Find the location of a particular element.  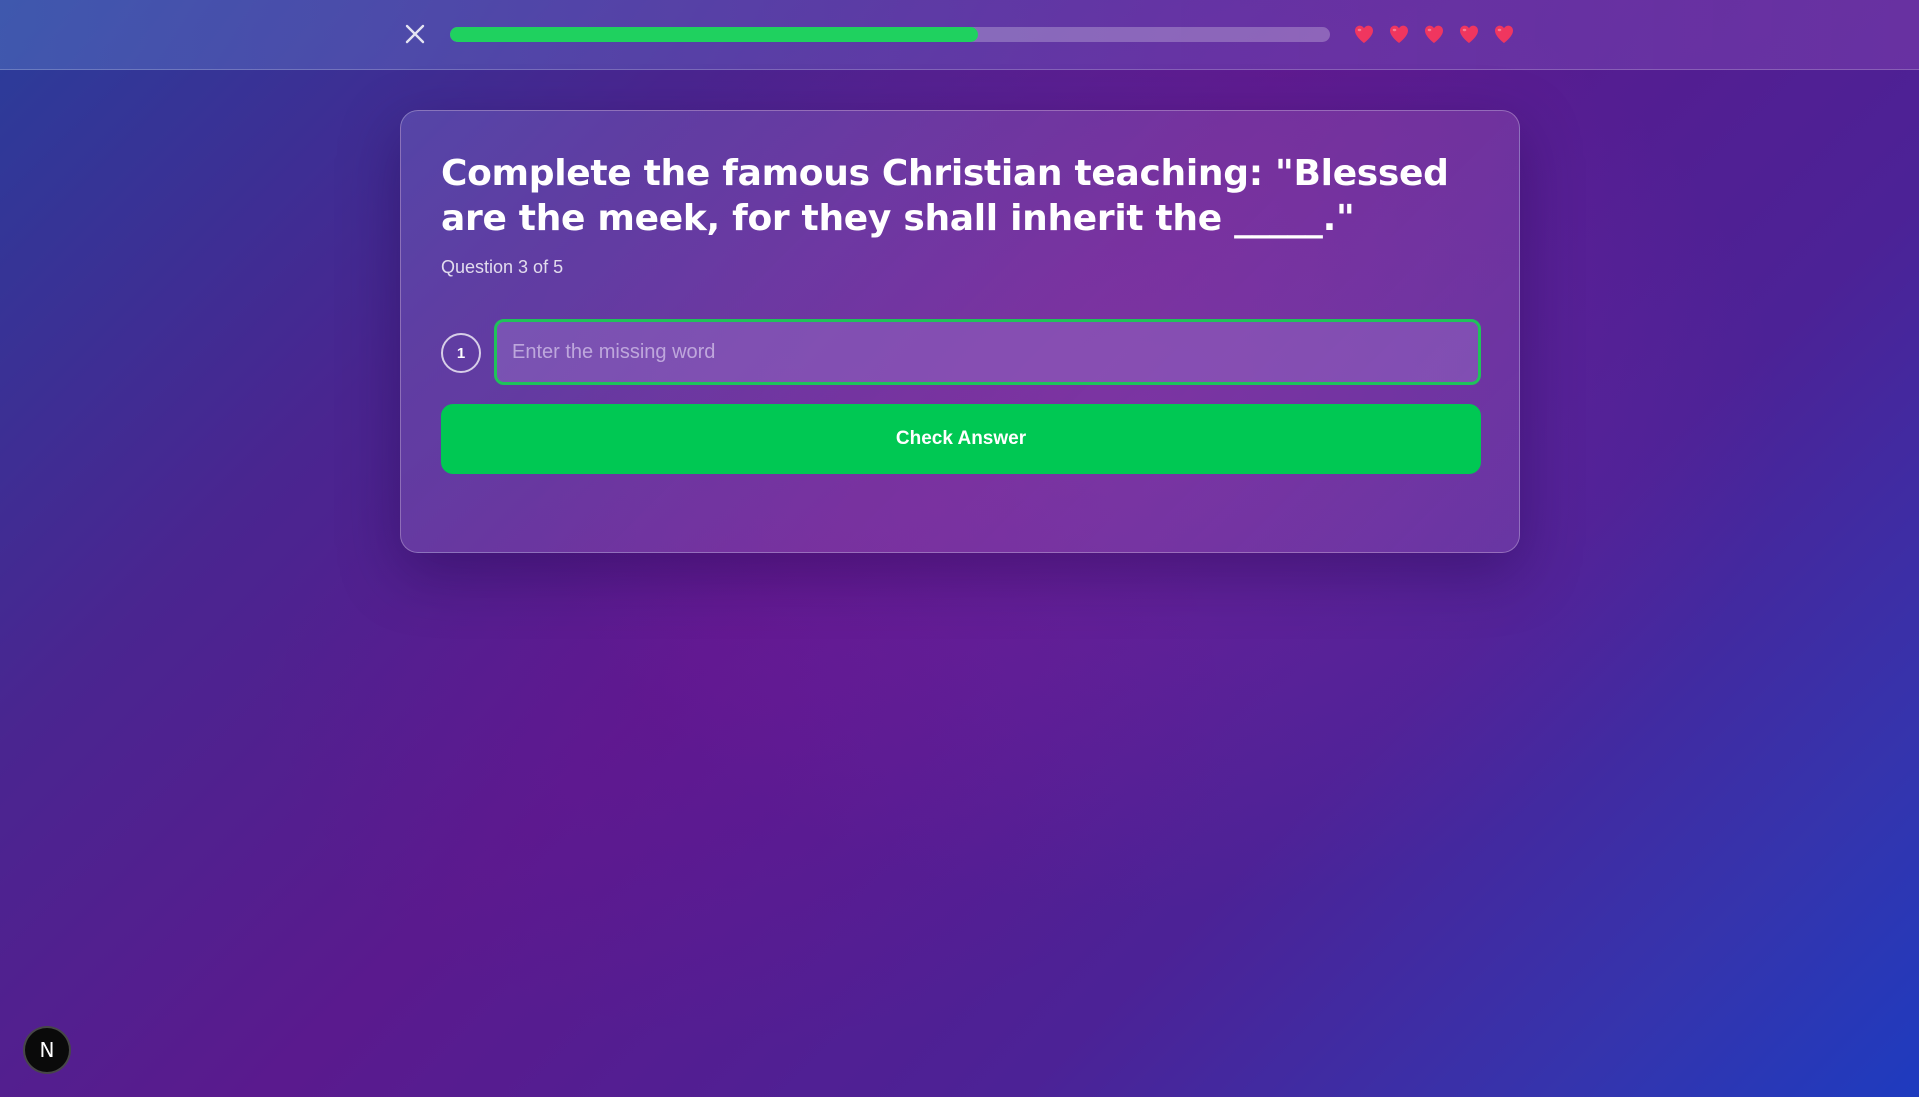

lives-hearts is located at coordinates (1434, 35).